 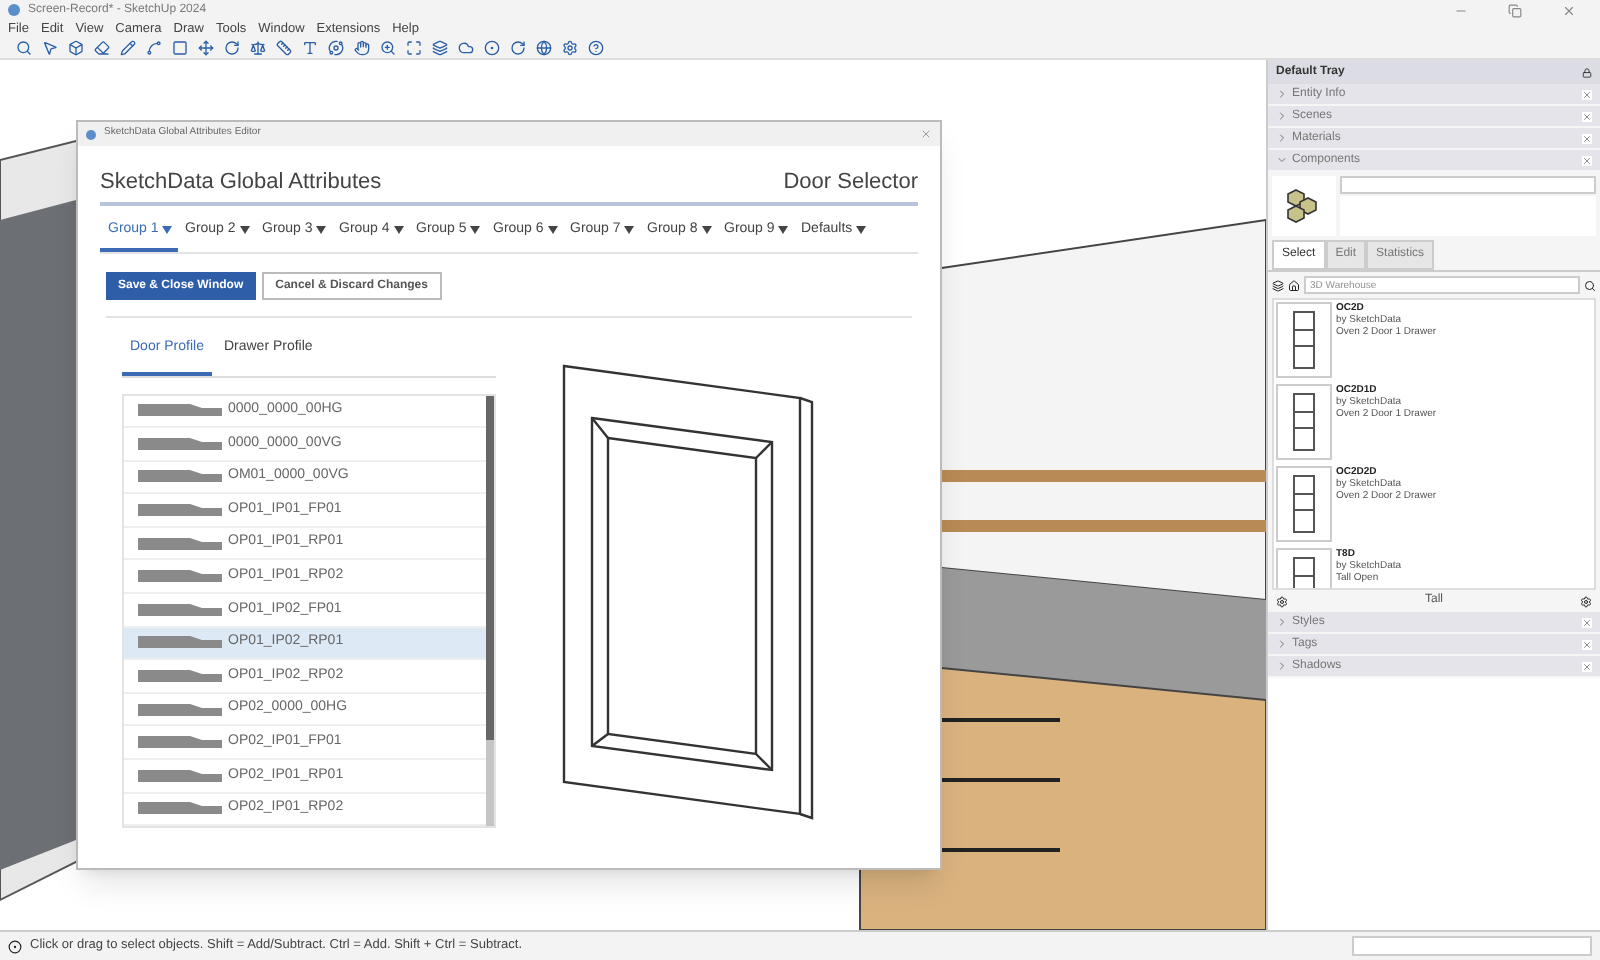 What do you see at coordinates (1569, 10) in the screenshot?
I see `close-button` at bounding box center [1569, 10].